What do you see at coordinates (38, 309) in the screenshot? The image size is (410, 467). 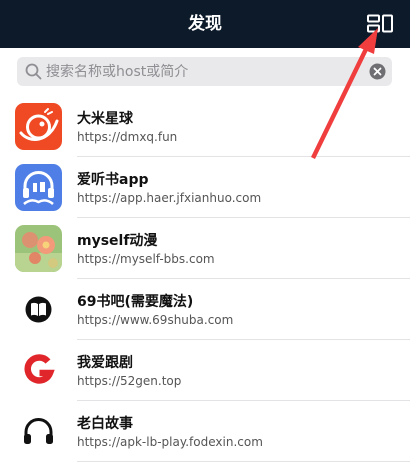 I see `book-icon` at bounding box center [38, 309].